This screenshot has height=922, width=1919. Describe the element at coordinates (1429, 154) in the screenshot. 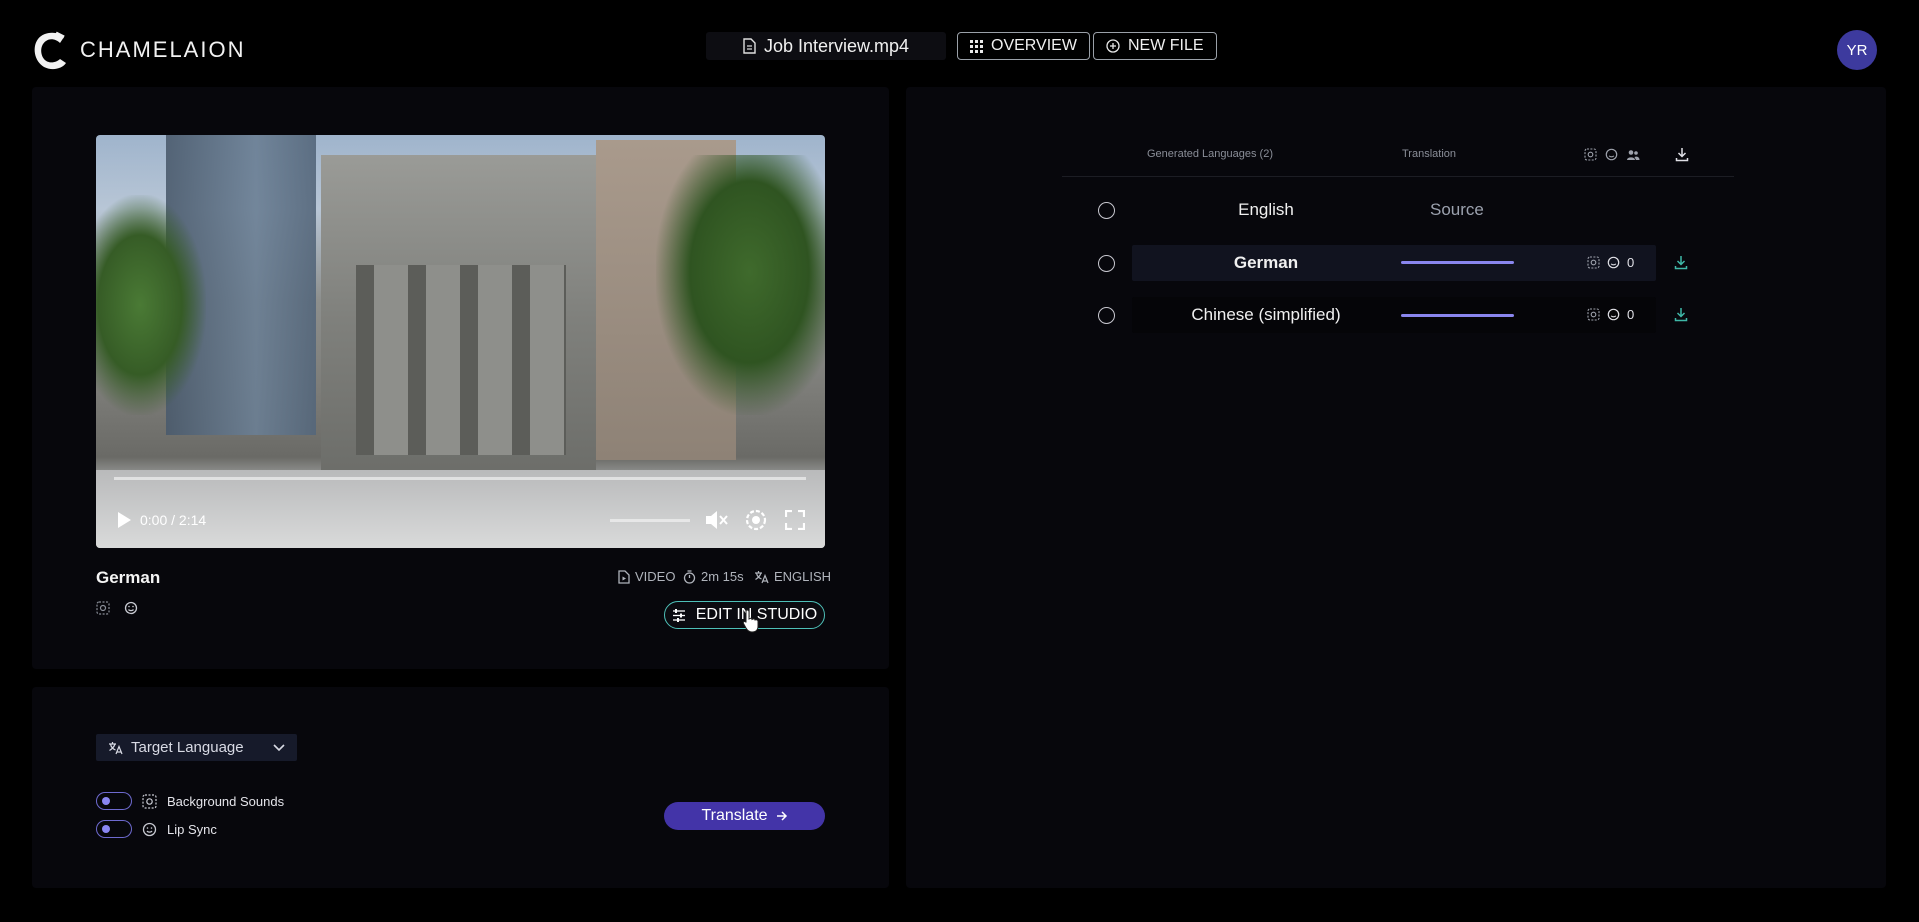

I see `header-translation: Translation` at that location.